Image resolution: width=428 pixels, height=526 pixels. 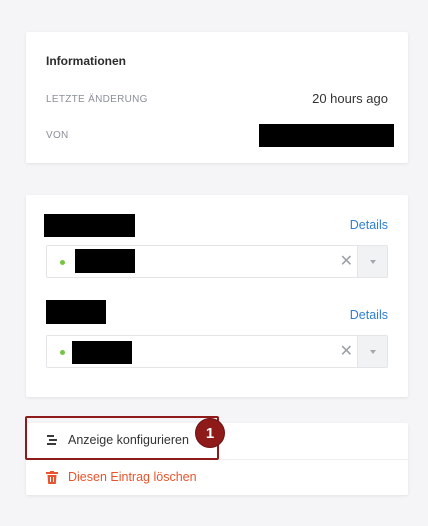 I want to click on annotation-badge: 1, so click(x=210, y=433).